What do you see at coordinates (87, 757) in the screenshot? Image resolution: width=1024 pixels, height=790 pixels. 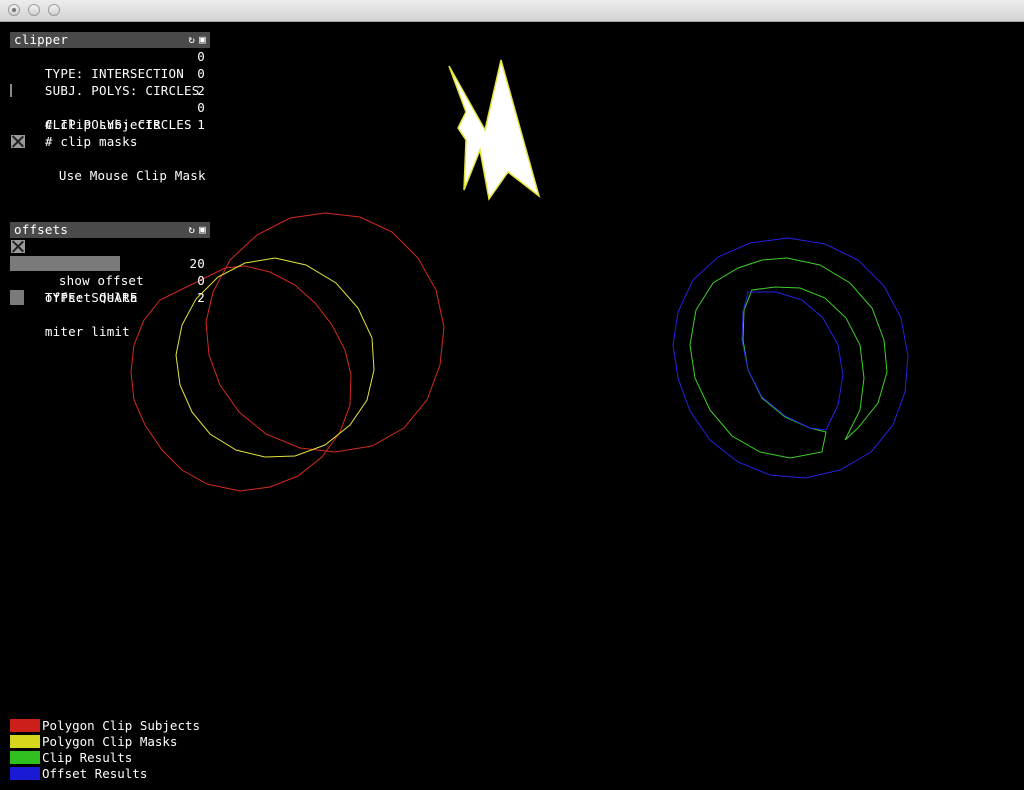 I see `legend-label: Clip Results` at bounding box center [87, 757].